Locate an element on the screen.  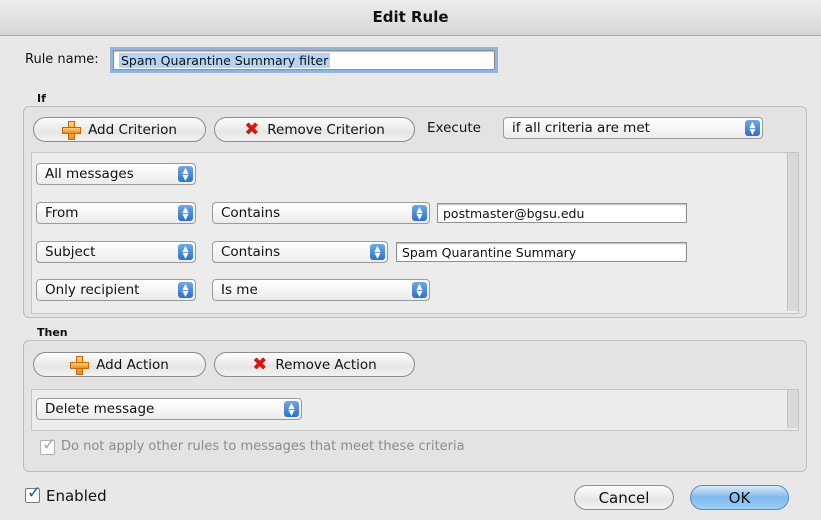
cancel-label: Cancel is located at coordinates (624, 497).